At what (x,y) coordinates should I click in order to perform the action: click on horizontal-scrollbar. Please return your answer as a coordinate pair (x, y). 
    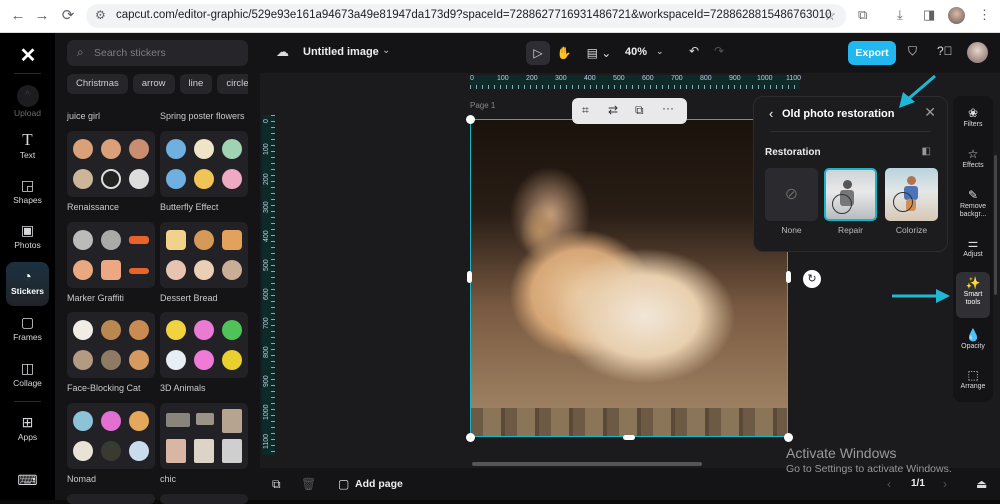
    Looking at the image, I should click on (587, 464).